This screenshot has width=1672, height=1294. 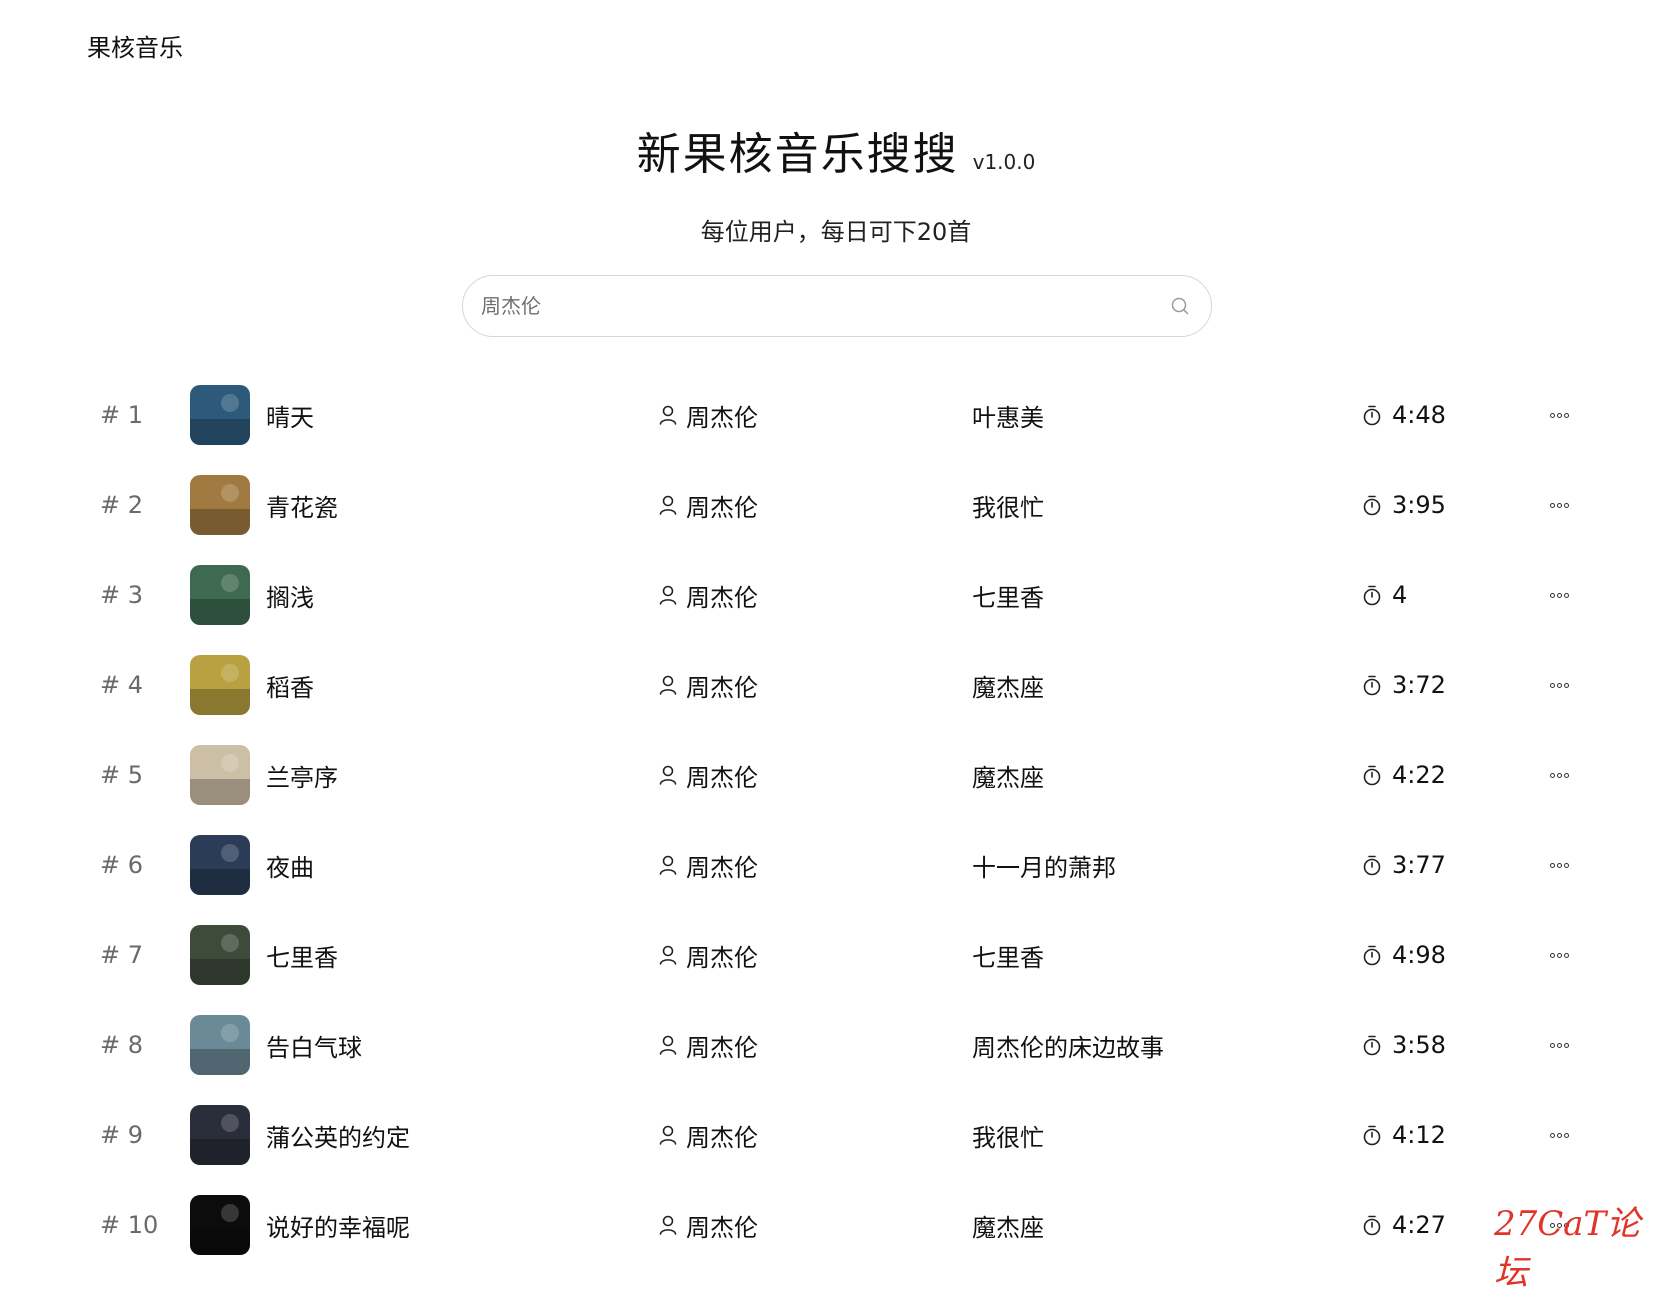 I want to click on song-title: 七里香, so click(x=302, y=955).